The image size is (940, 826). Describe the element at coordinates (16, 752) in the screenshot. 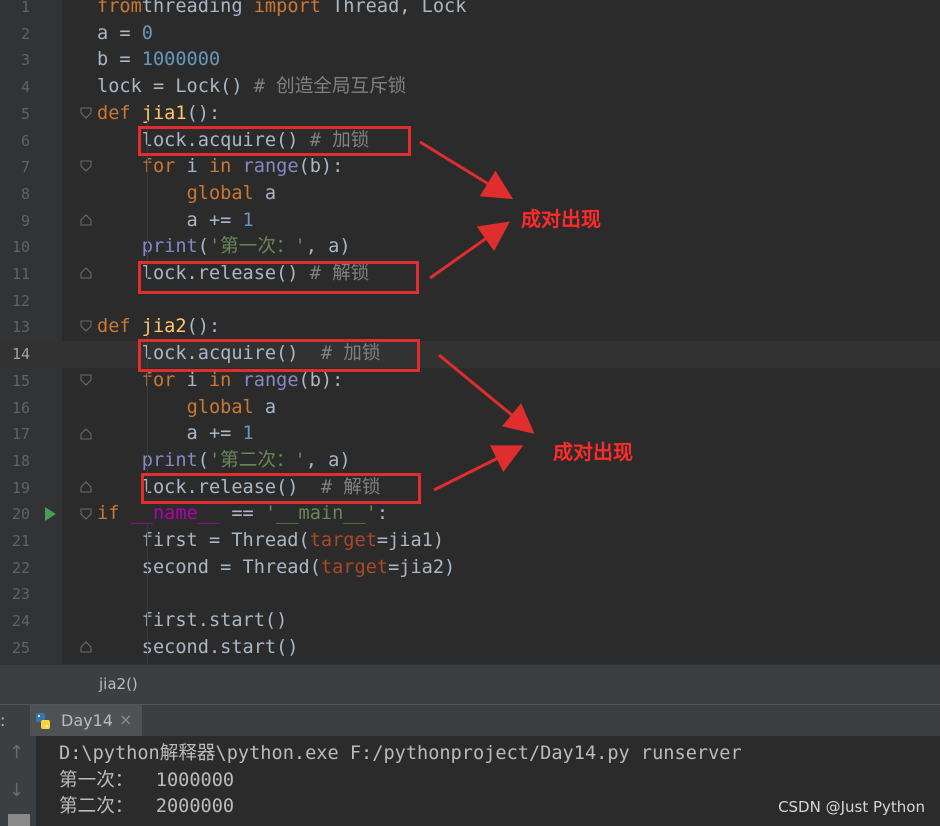

I see `arrow-up-icon: ↑` at that location.